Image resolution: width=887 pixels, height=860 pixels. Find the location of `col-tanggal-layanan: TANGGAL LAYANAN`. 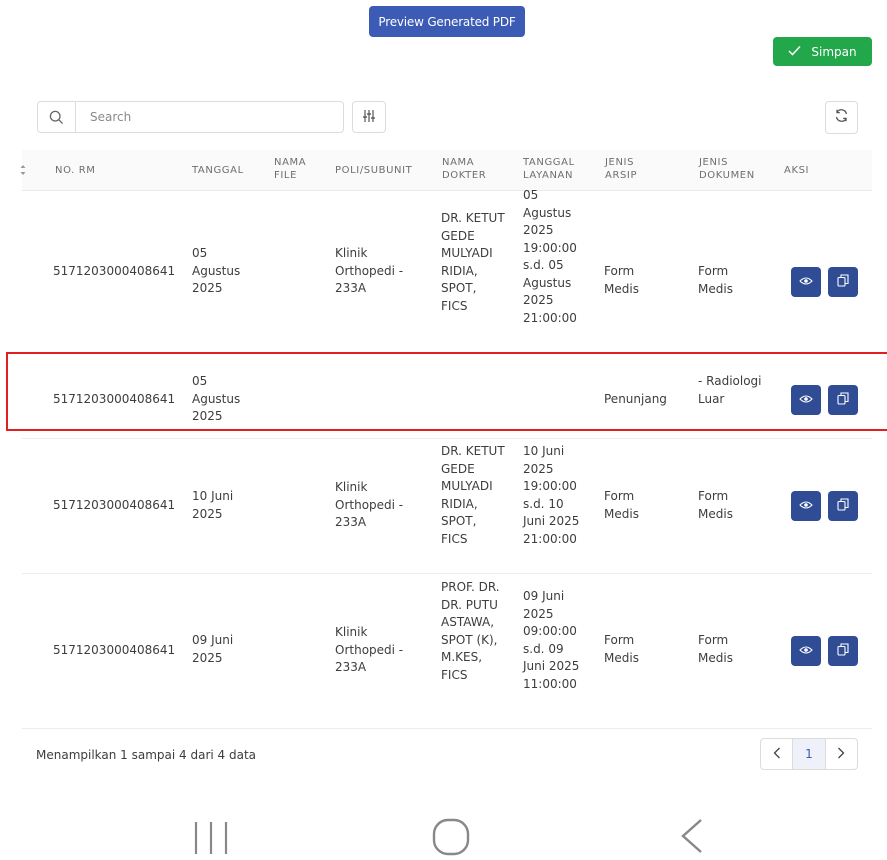

col-tanggal-layanan: TANGGAL LAYANAN is located at coordinates (555, 169).